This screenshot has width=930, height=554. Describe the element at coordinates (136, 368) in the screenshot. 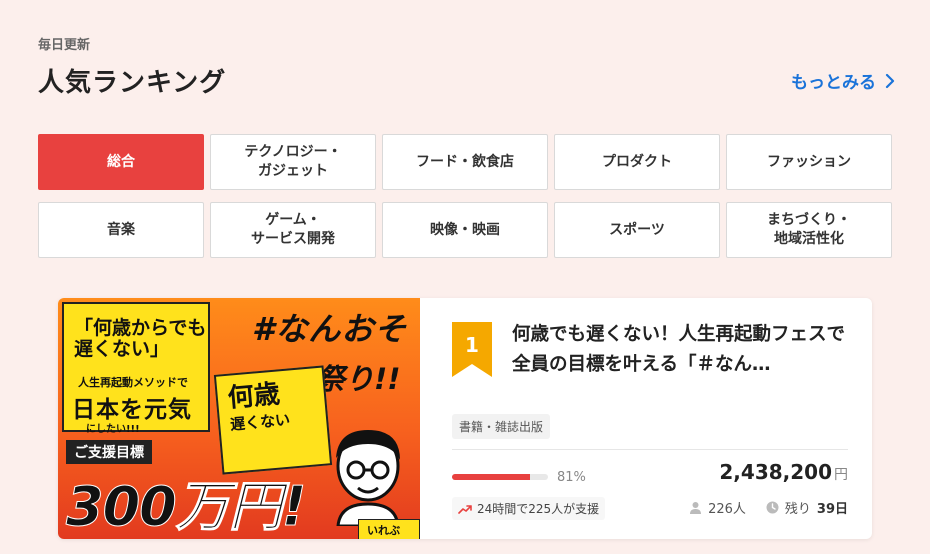

I see `thumbnail-headline-panel: 「何歳からでも 遅くない」 人生再起動メソッドで 日本を元気 にしたい!!!` at that location.